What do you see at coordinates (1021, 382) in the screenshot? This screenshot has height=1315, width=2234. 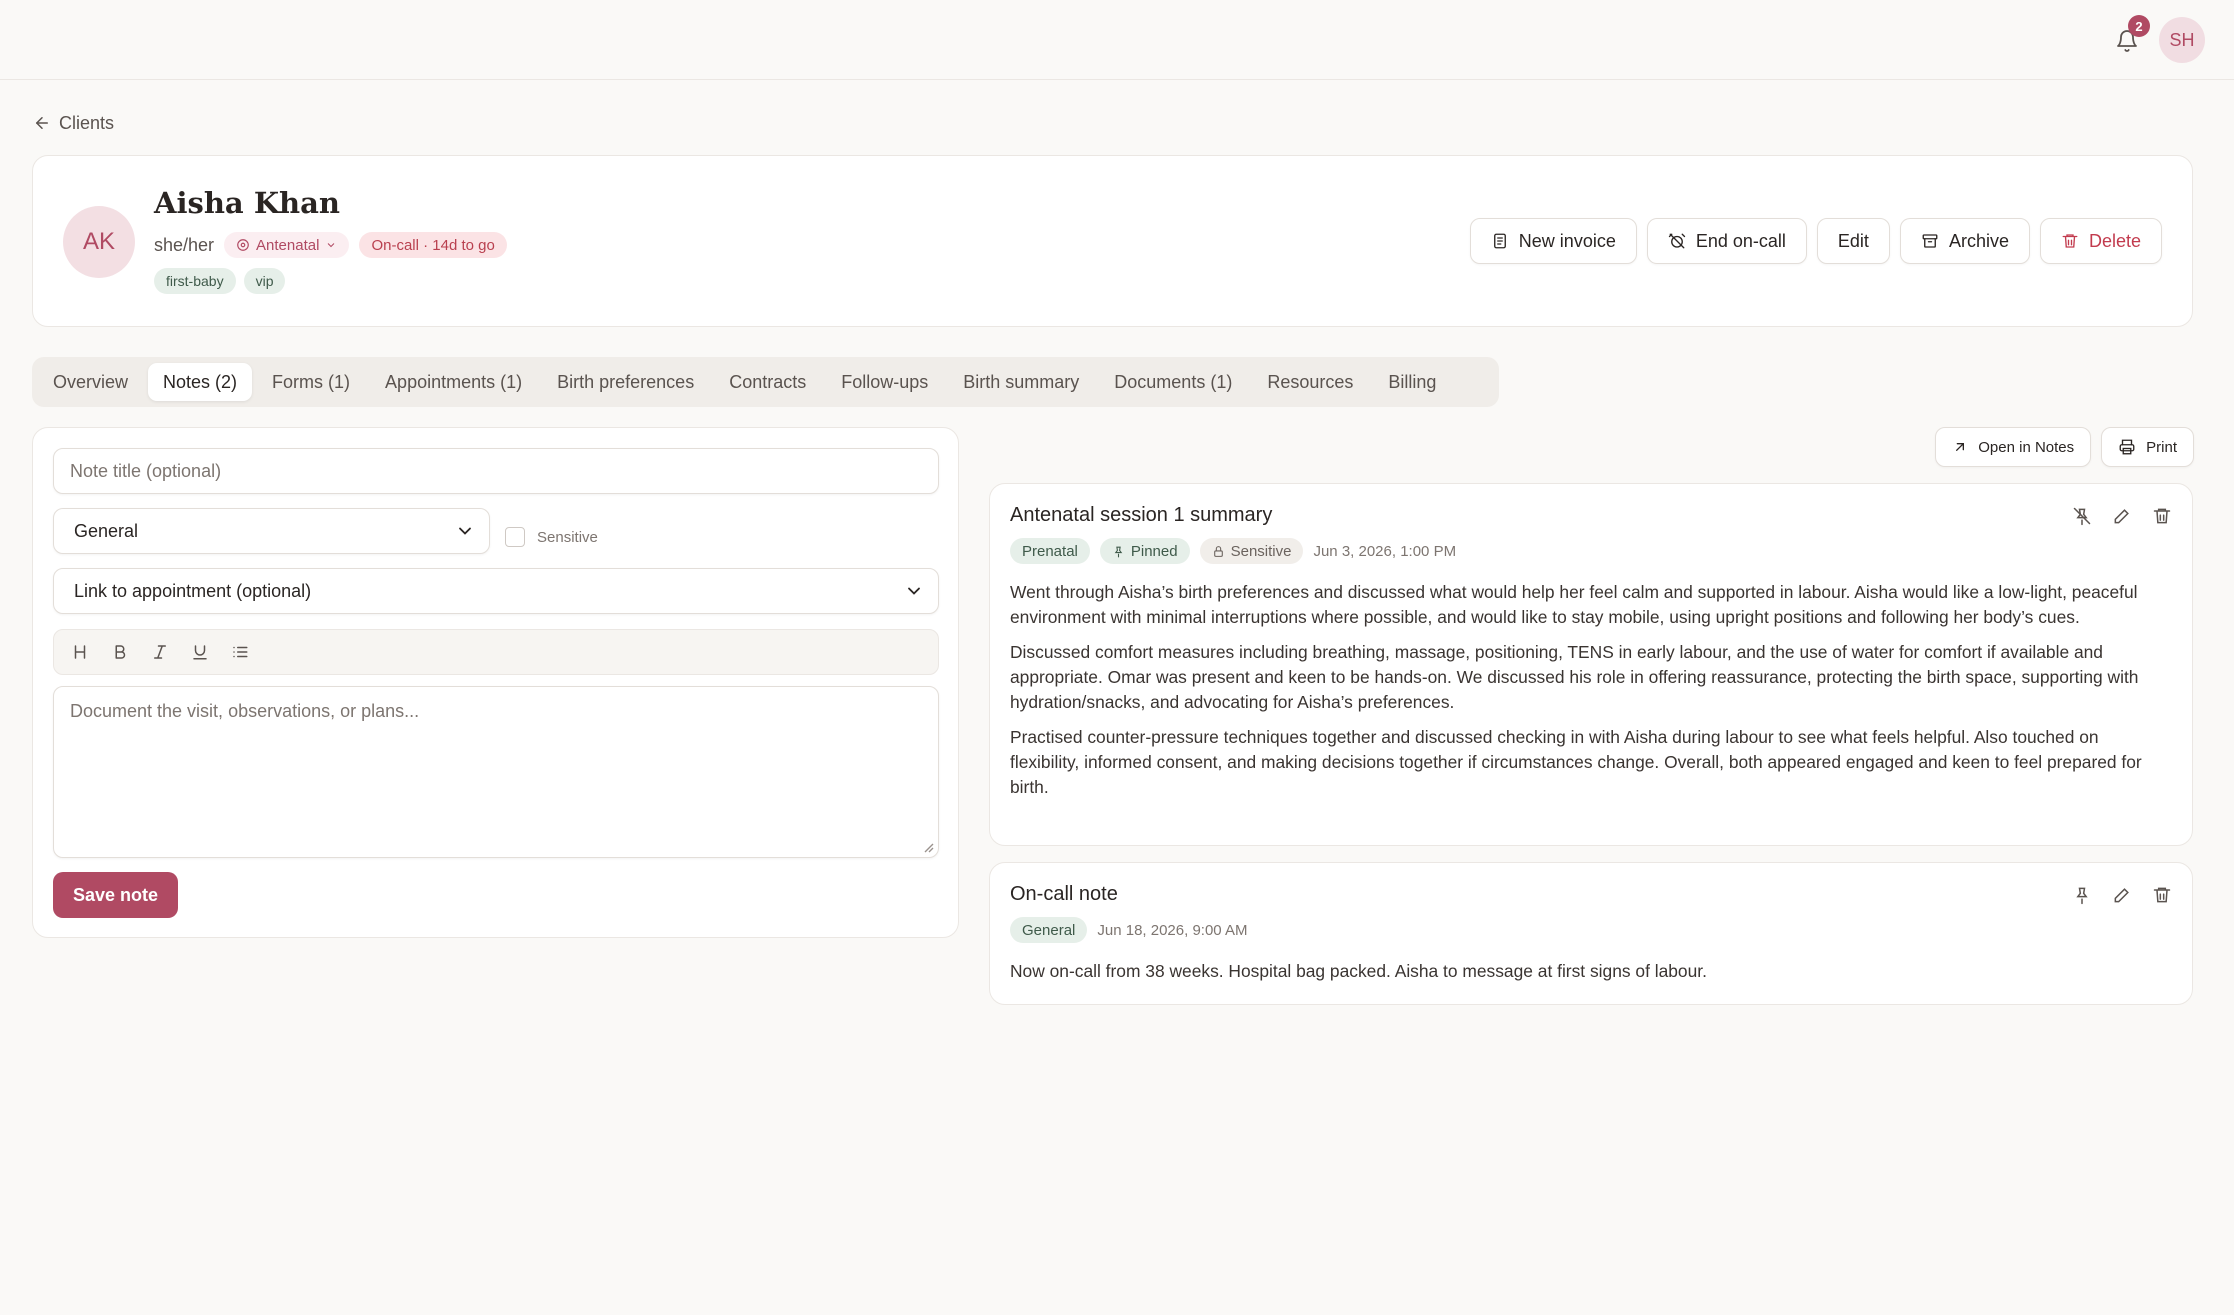 I see `tab-birth-summary: Birth summary` at bounding box center [1021, 382].